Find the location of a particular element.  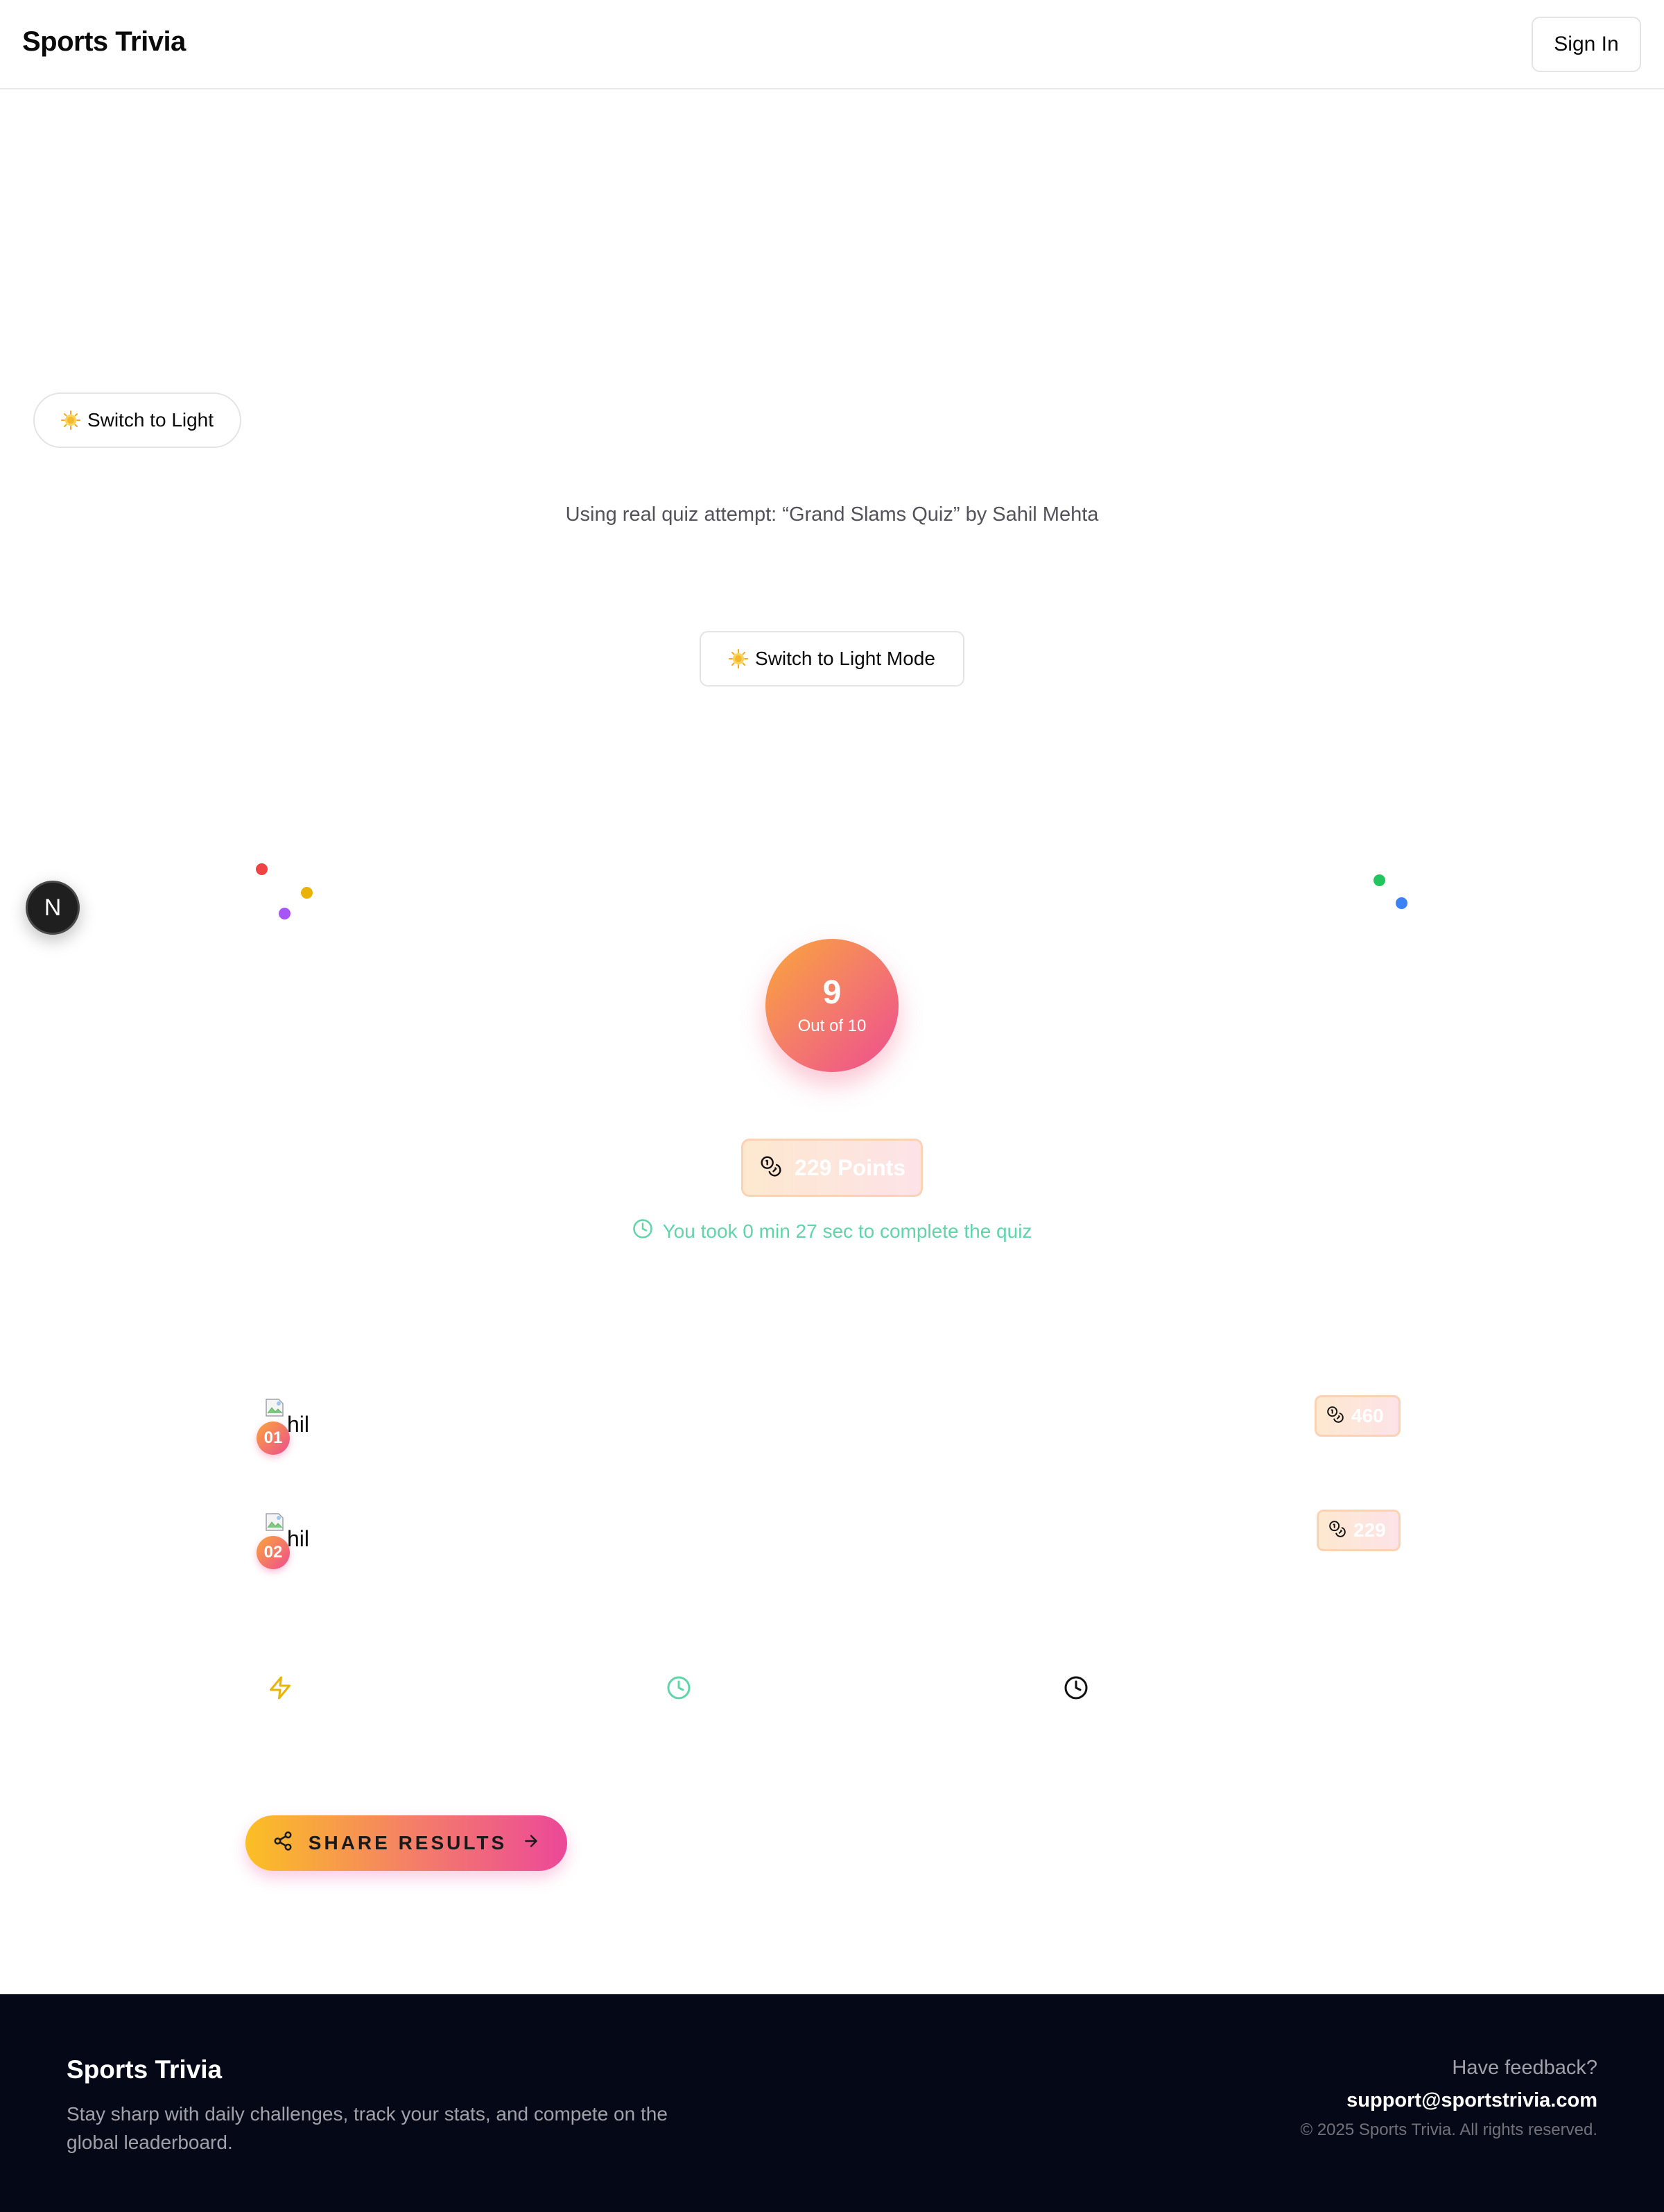

rank-badge: 01 is located at coordinates (273, 1438).